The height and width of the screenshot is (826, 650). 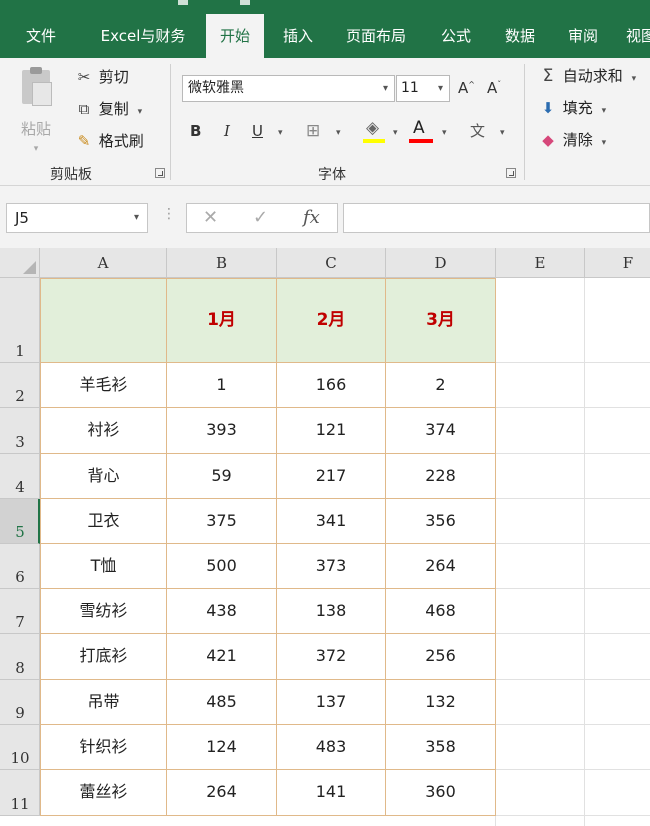 What do you see at coordinates (108, 109) in the screenshot?
I see `copy-button: ⧉ 复制 ▾` at bounding box center [108, 109].